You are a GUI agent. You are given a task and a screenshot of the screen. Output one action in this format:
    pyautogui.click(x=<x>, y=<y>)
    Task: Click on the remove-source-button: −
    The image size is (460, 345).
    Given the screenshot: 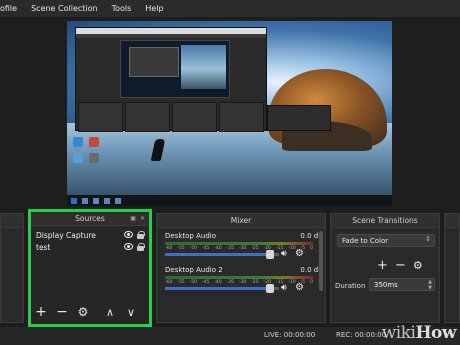 What is the action you would take?
    pyautogui.click(x=62, y=312)
    